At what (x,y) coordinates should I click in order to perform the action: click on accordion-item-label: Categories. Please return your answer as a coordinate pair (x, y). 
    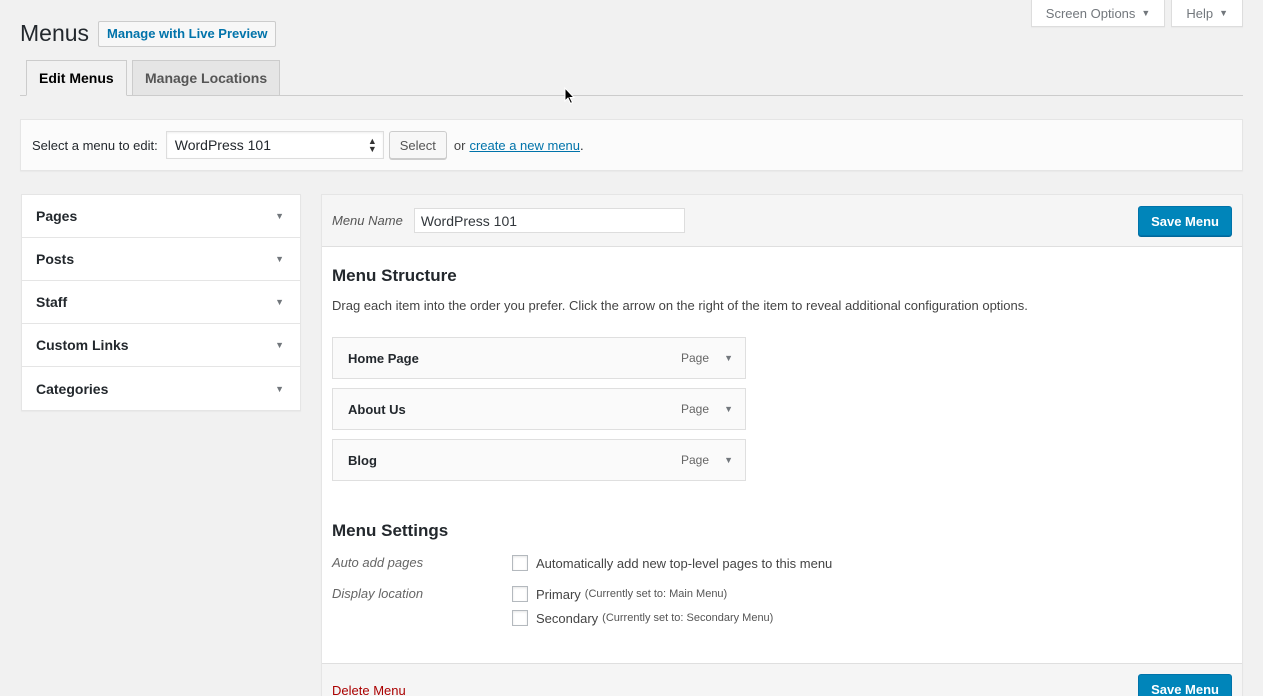
    Looking at the image, I should click on (72, 388).